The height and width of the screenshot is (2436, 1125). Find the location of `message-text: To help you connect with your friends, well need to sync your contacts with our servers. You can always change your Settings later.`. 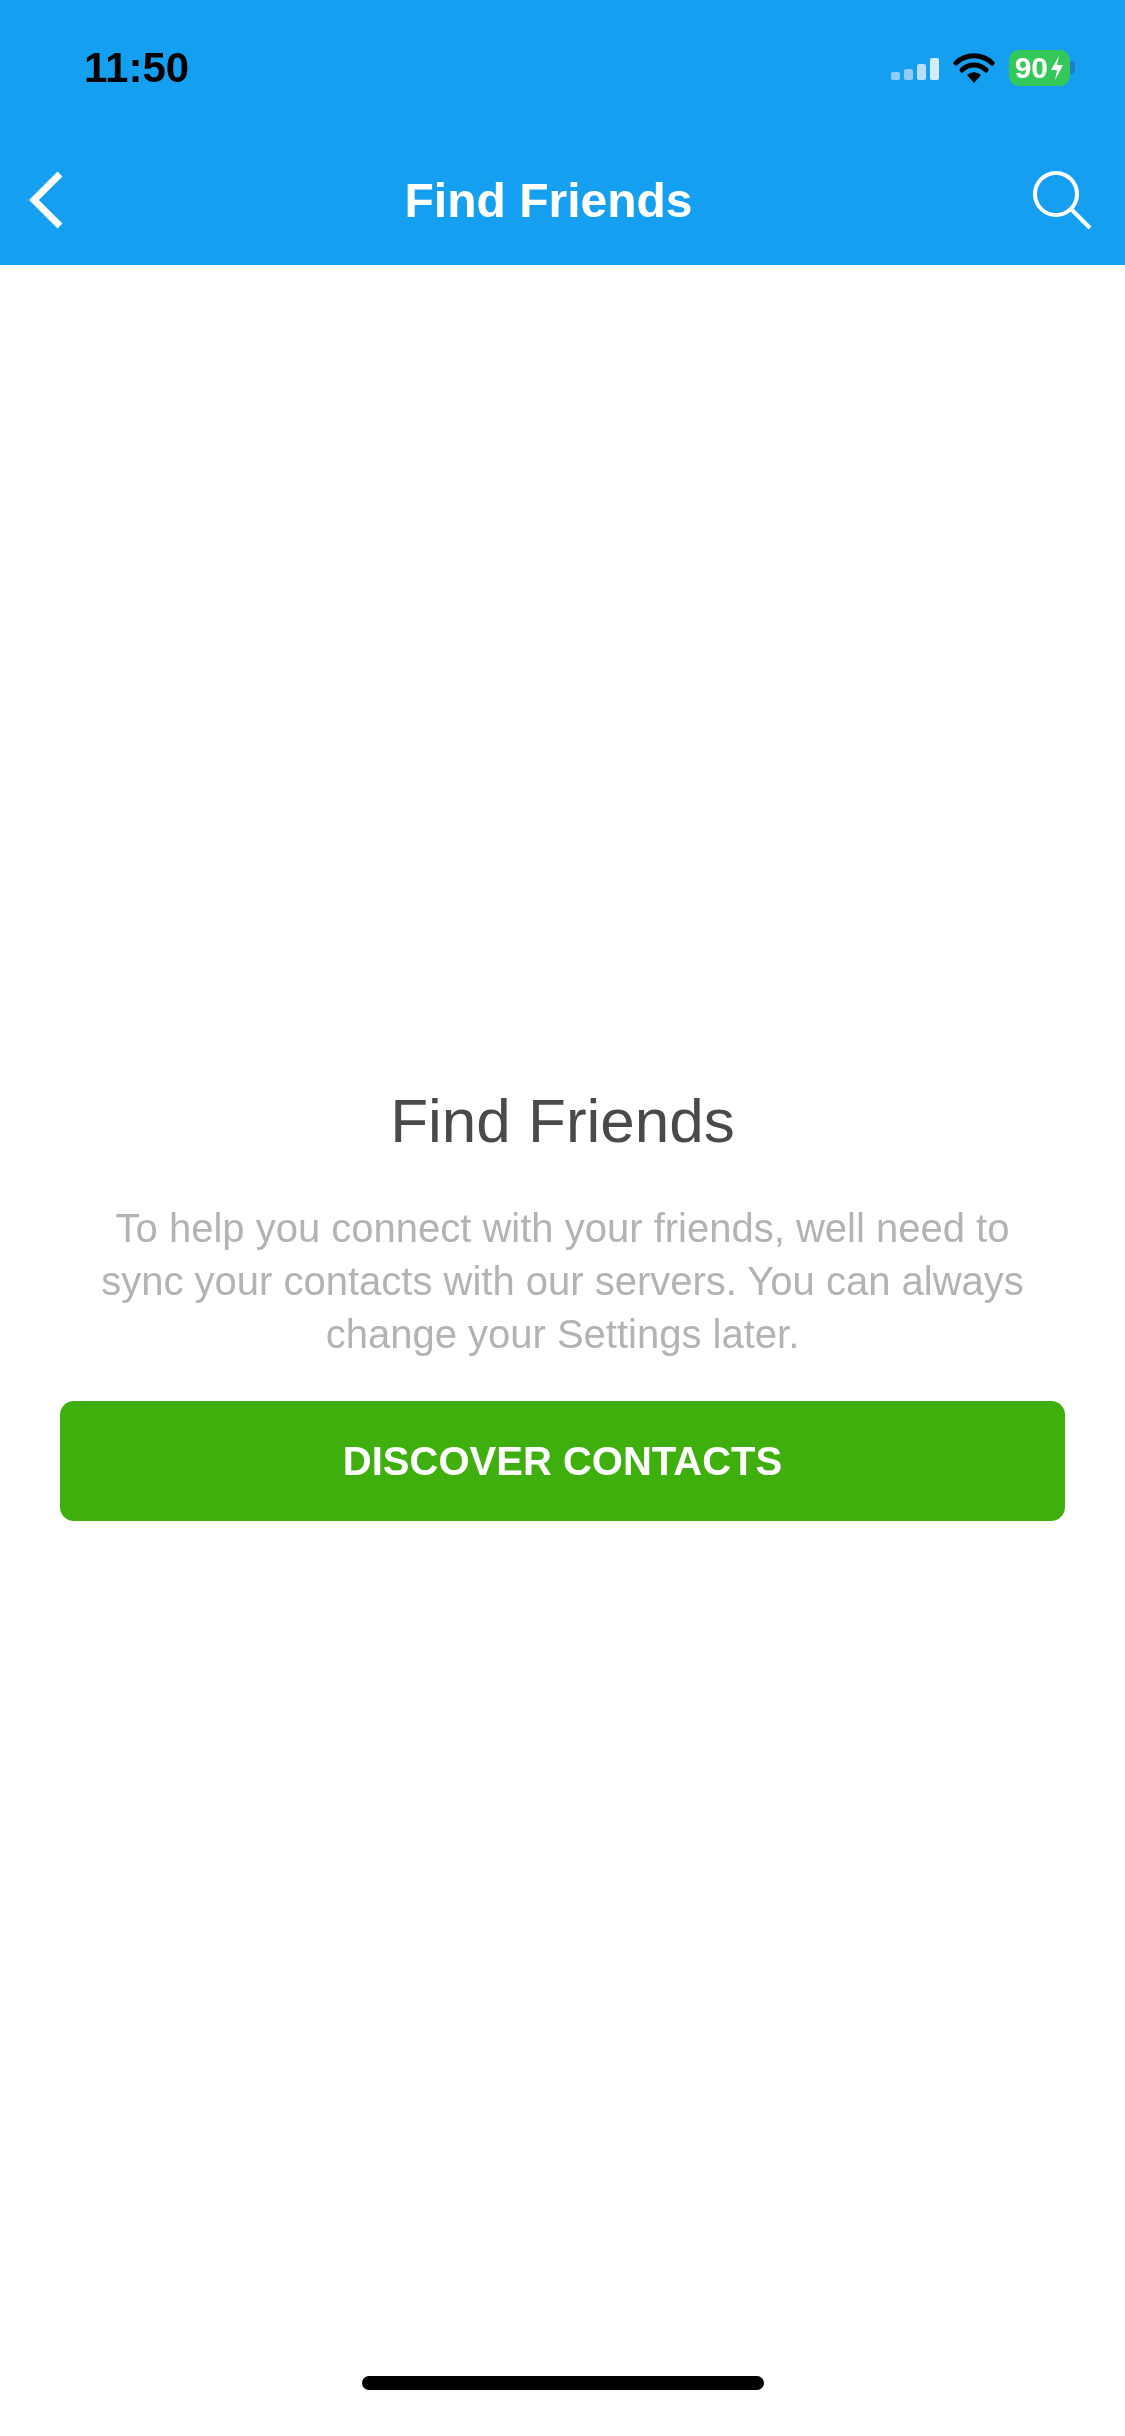

message-text: To help you connect with your friends, well need to sync your contacts with our servers. You can always change your Settings later. is located at coordinates (562, 1281).